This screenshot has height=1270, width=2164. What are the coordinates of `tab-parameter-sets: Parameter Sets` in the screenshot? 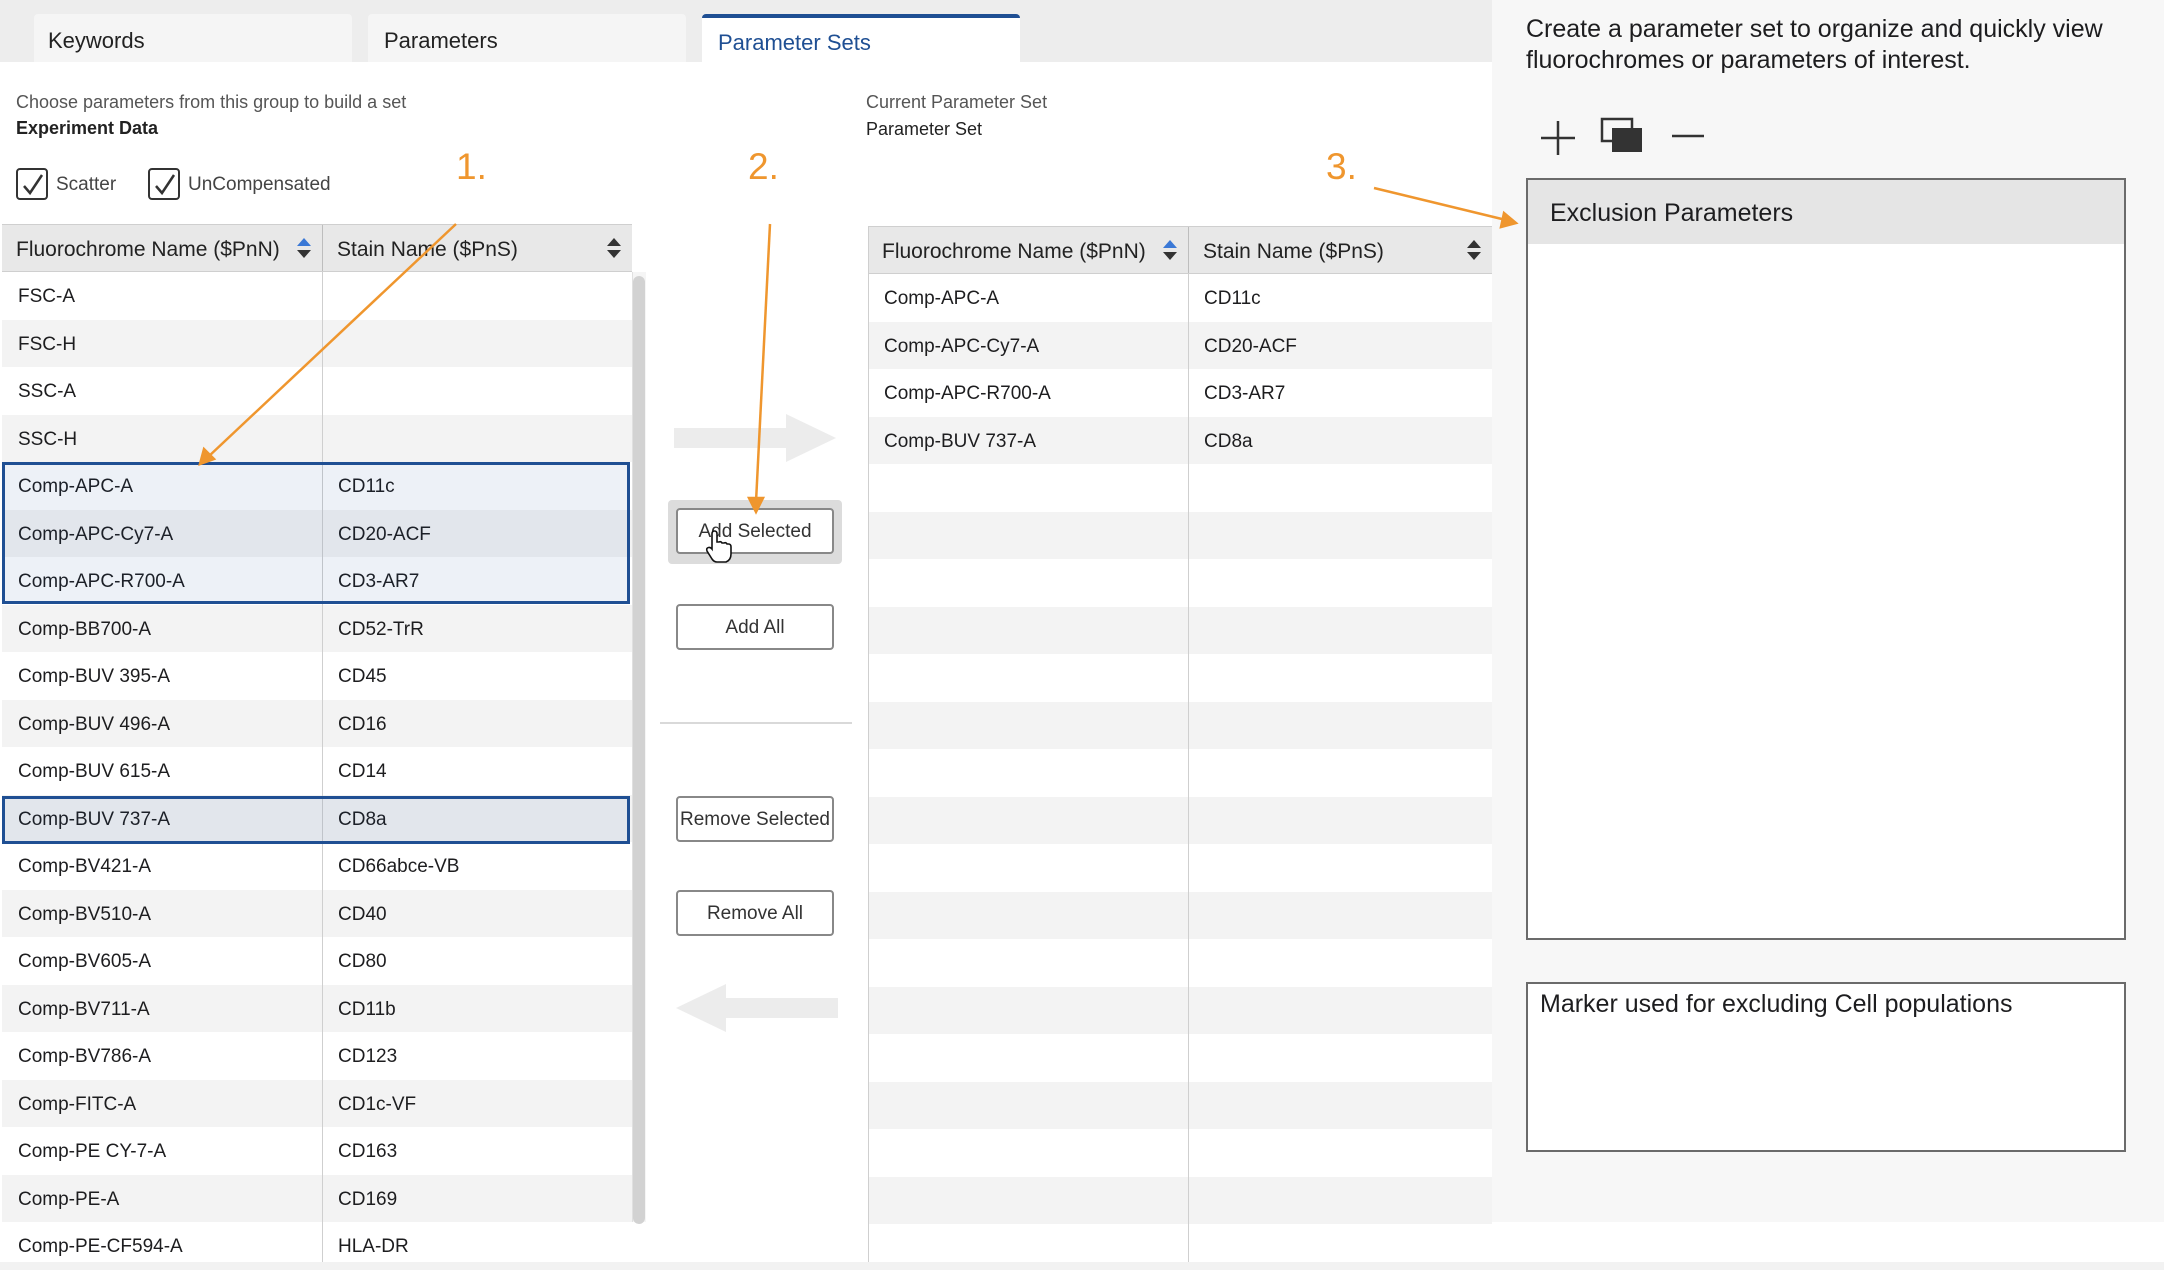 It's located at (861, 38).